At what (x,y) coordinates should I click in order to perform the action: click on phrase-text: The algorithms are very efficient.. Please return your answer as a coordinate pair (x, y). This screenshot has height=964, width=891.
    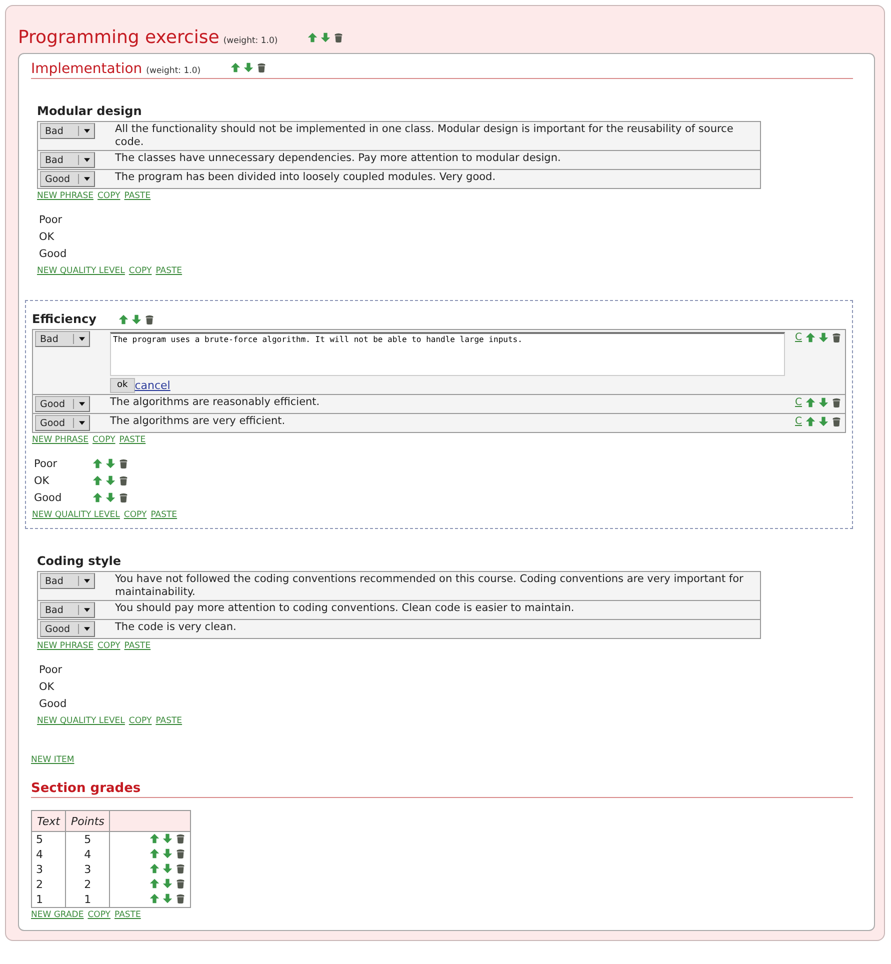
    Looking at the image, I should click on (198, 421).